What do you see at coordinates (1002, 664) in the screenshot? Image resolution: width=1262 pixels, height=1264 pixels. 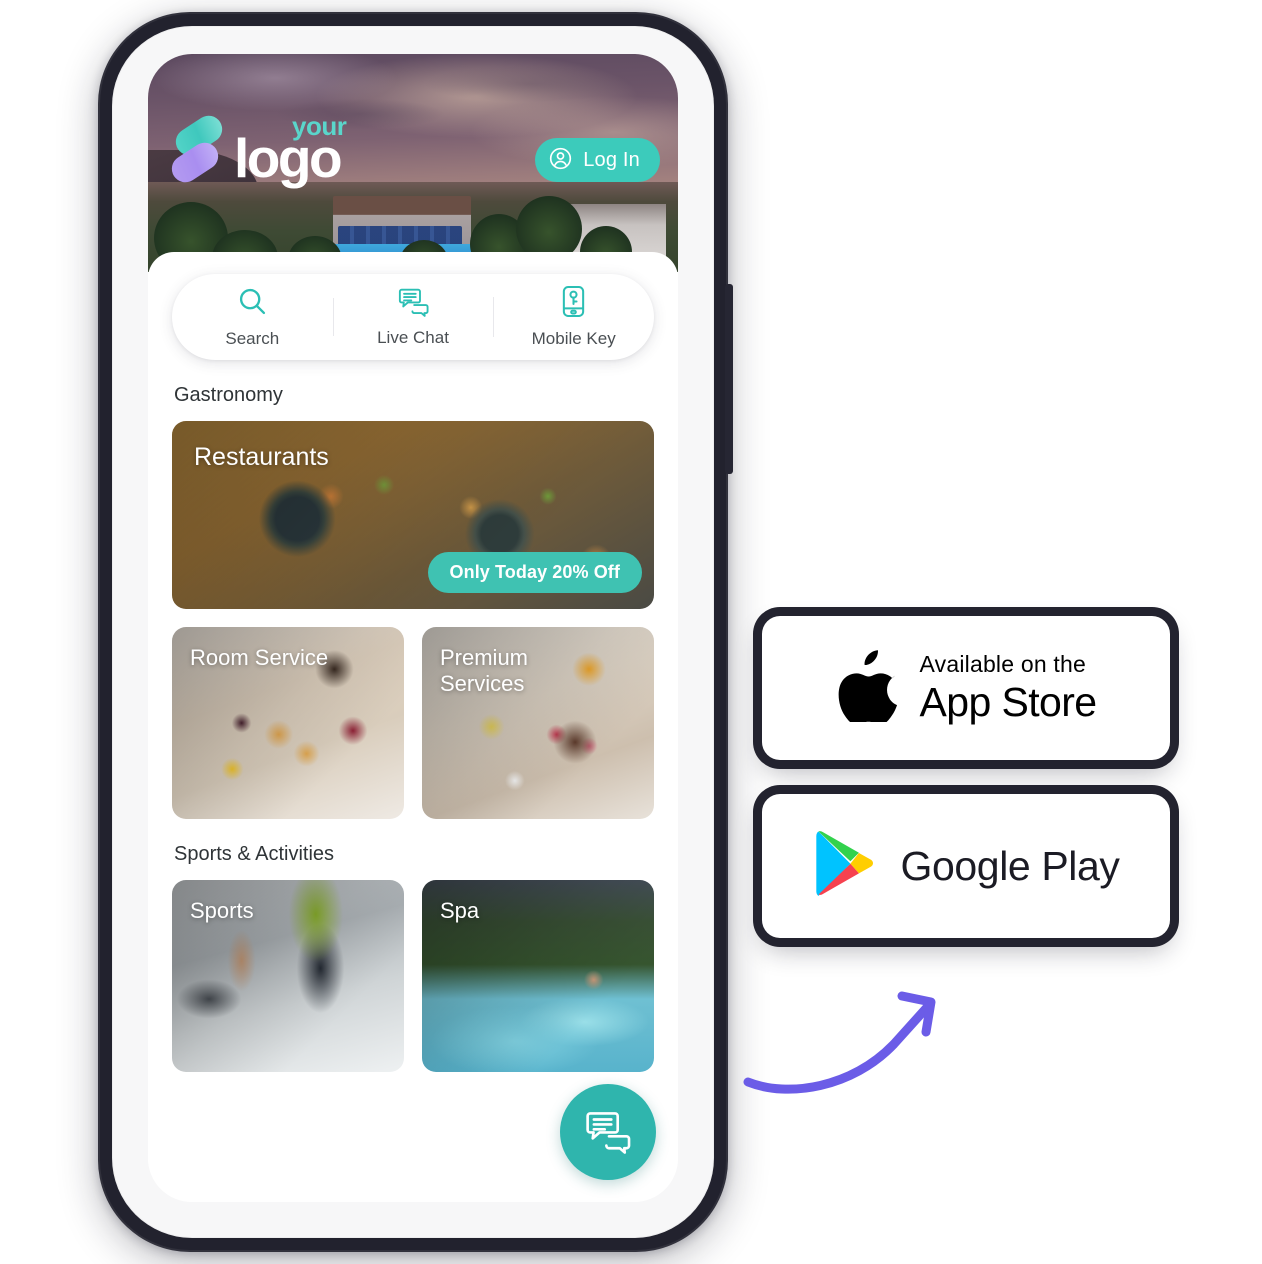 I see `app-store-line1: Available on the` at bounding box center [1002, 664].